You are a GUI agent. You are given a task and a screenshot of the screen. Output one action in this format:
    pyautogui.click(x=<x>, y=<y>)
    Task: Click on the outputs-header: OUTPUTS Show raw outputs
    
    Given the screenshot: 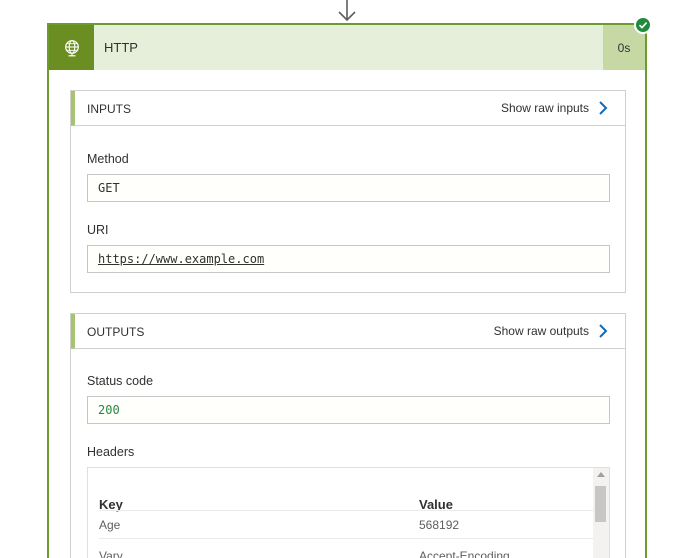 What is the action you would take?
    pyautogui.click(x=348, y=331)
    